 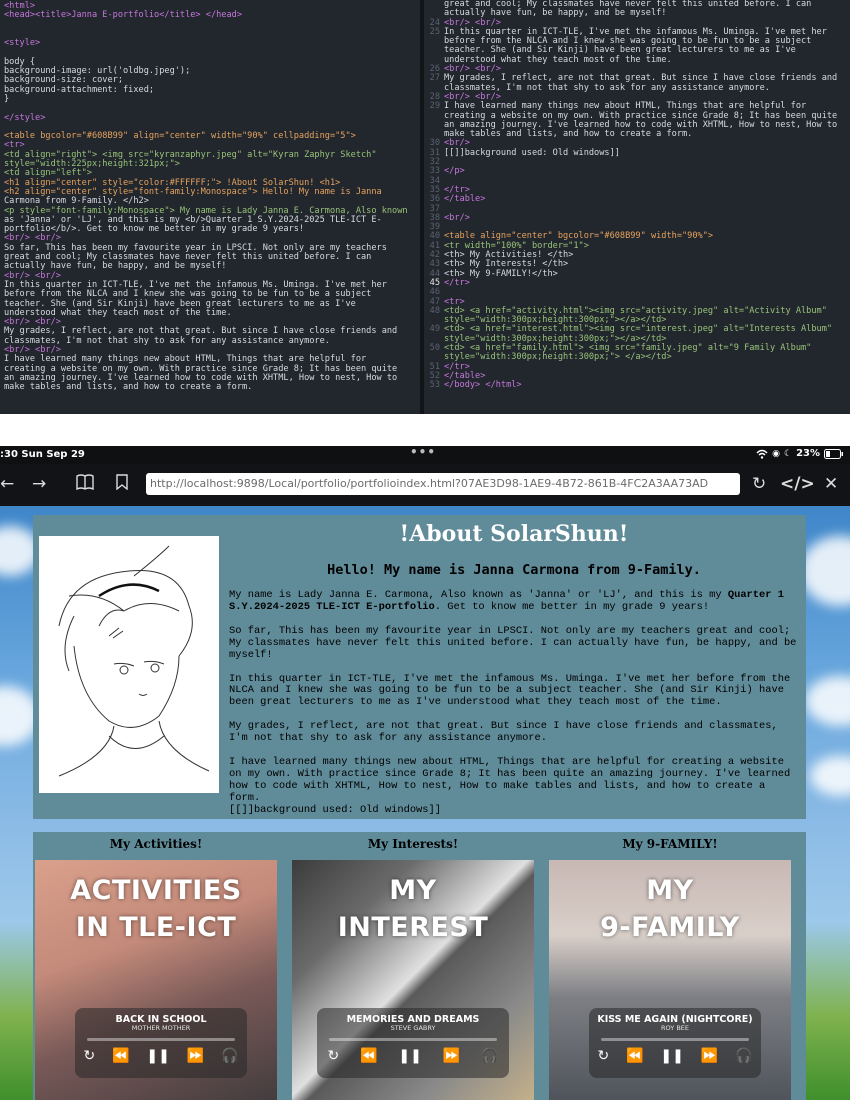 I want to click on album-title-line2: IN TLE-ICT, so click(x=156, y=927).